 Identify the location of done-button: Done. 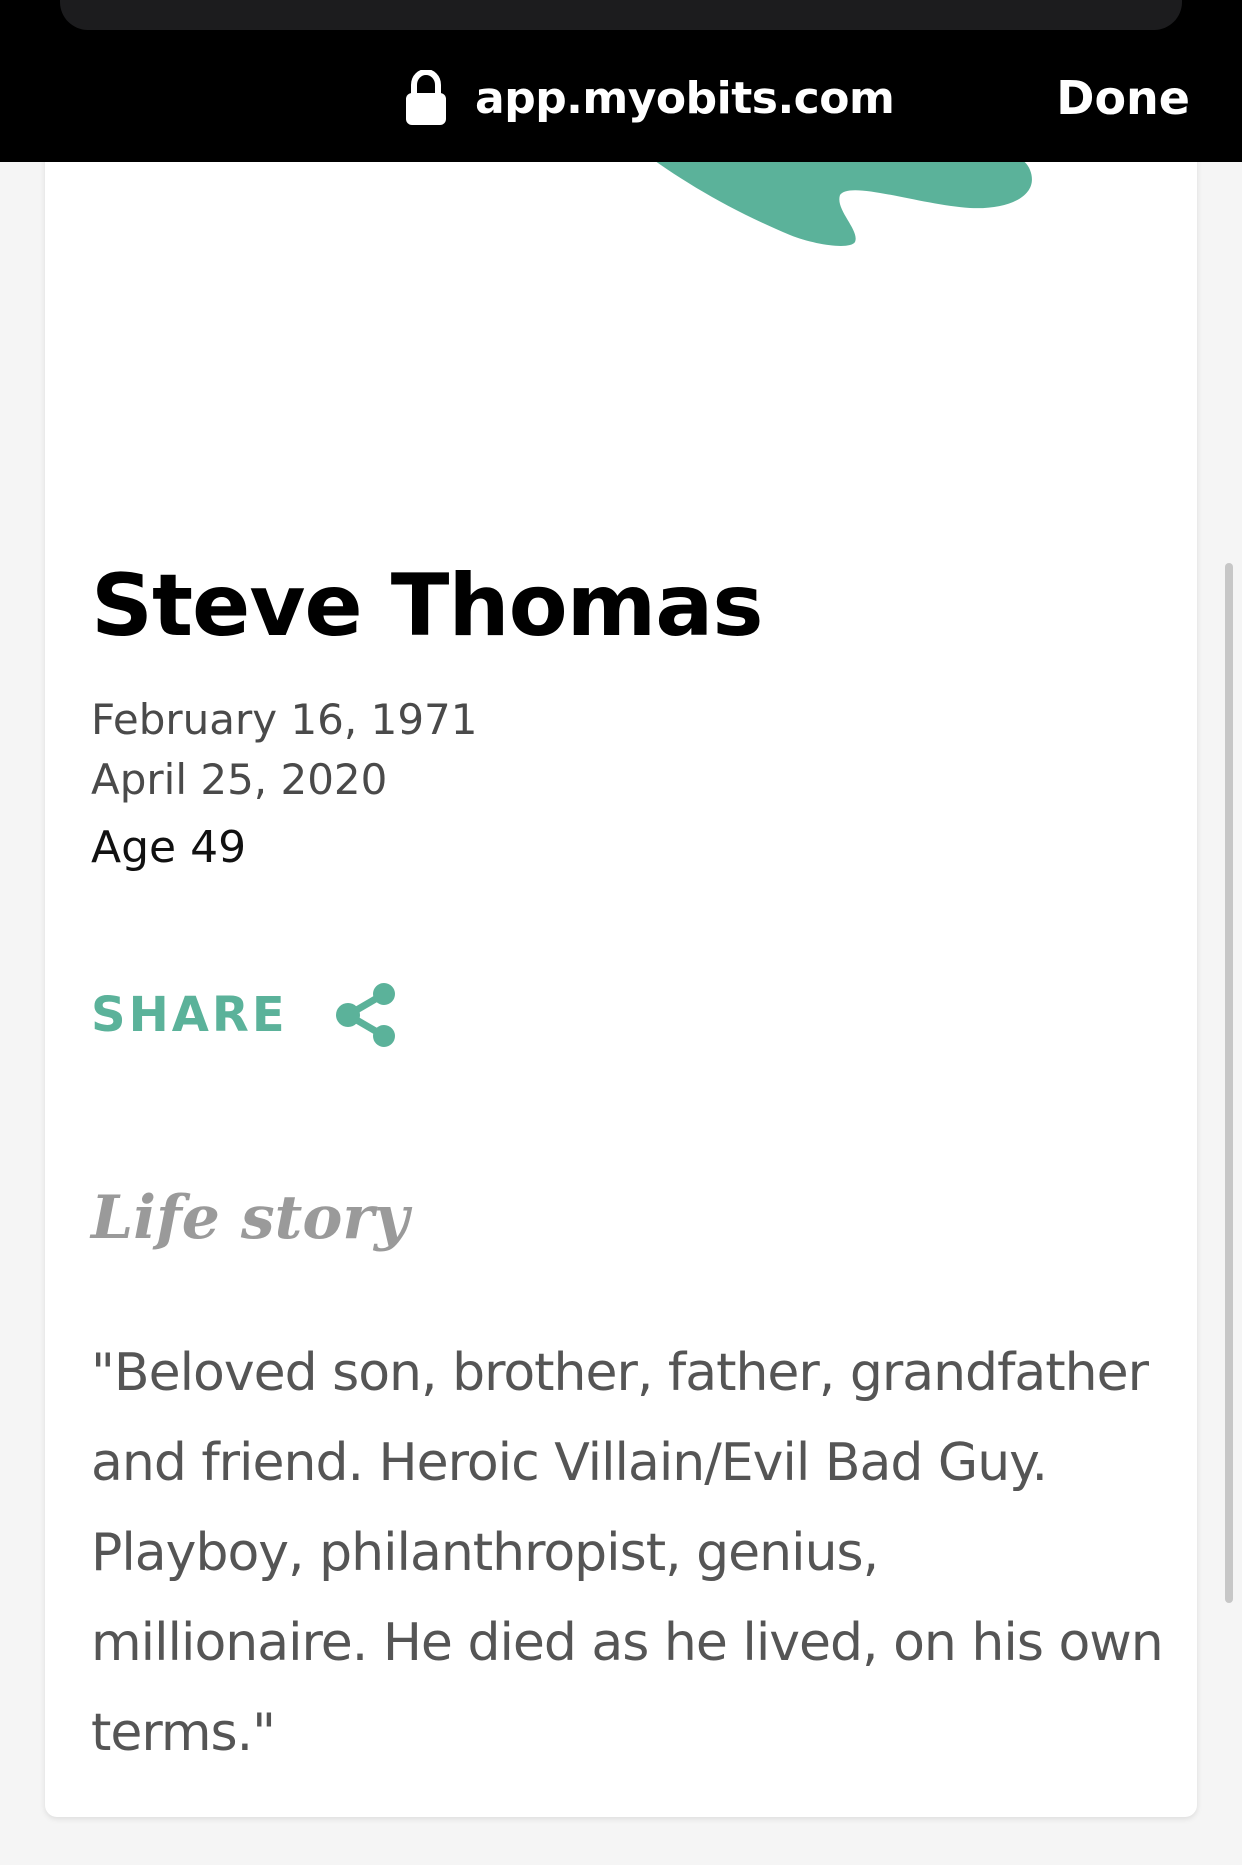
(1123, 98).